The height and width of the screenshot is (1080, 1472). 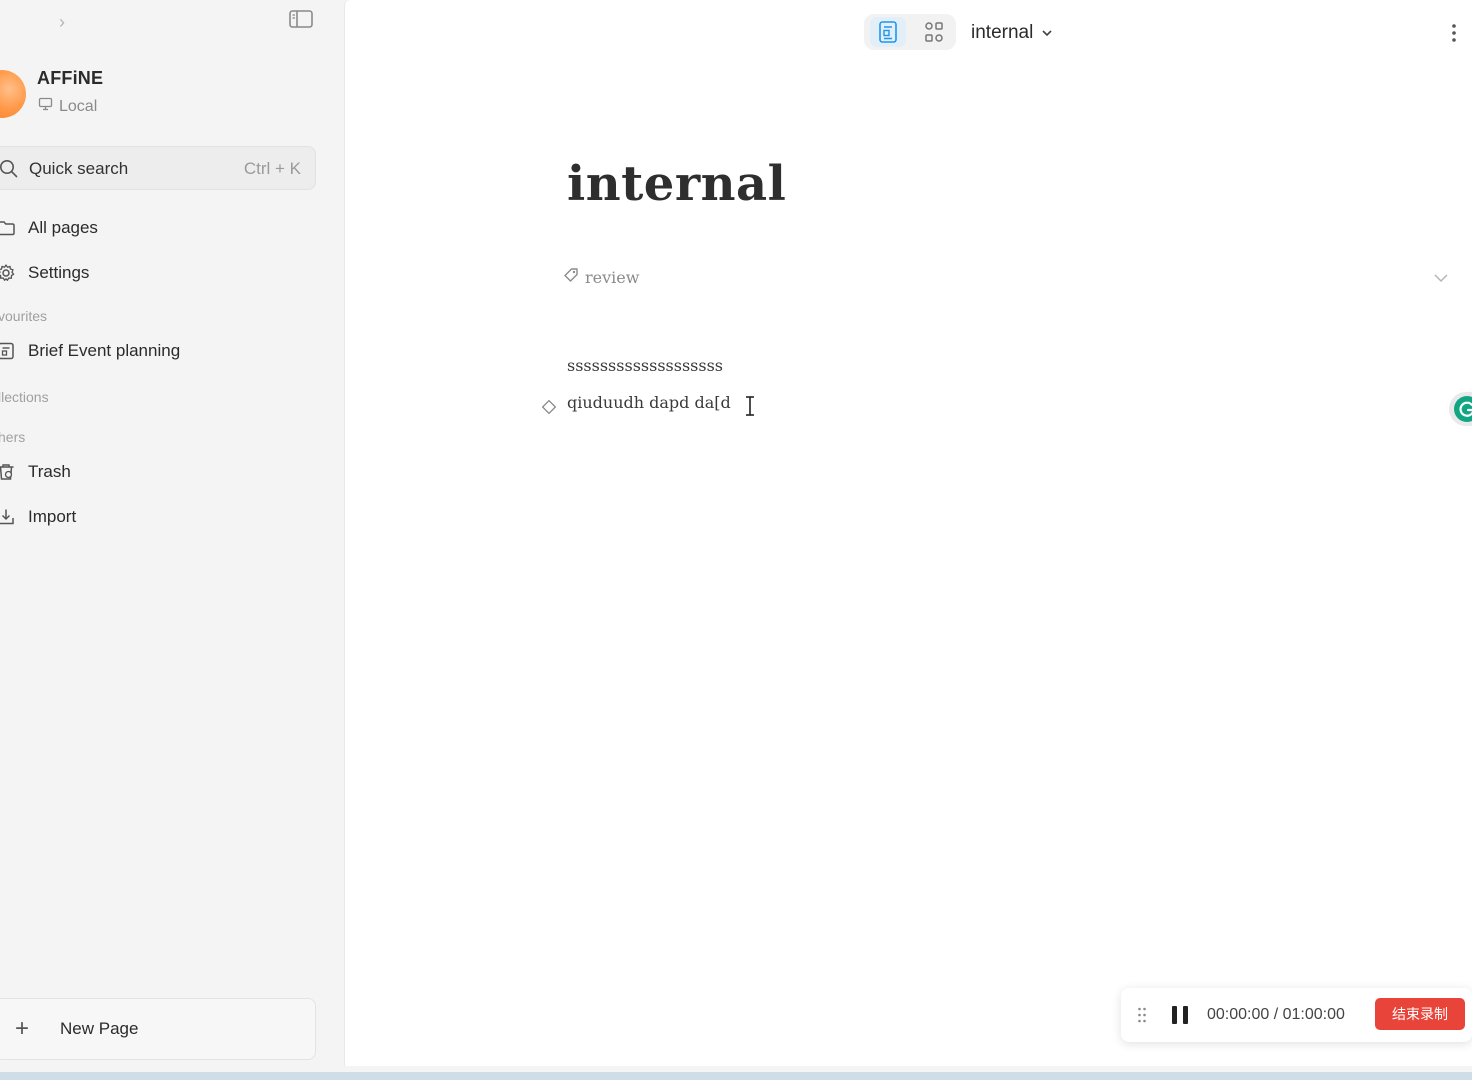 I want to click on section-others: hers, so click(x=12, y=437).